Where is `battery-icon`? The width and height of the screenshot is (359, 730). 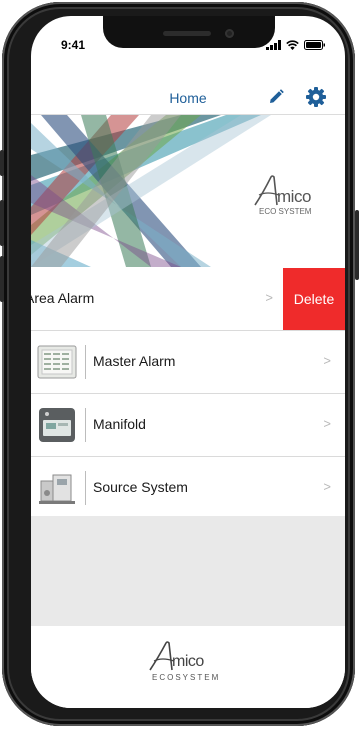
battery-icon is located at coordinates (314, 45).